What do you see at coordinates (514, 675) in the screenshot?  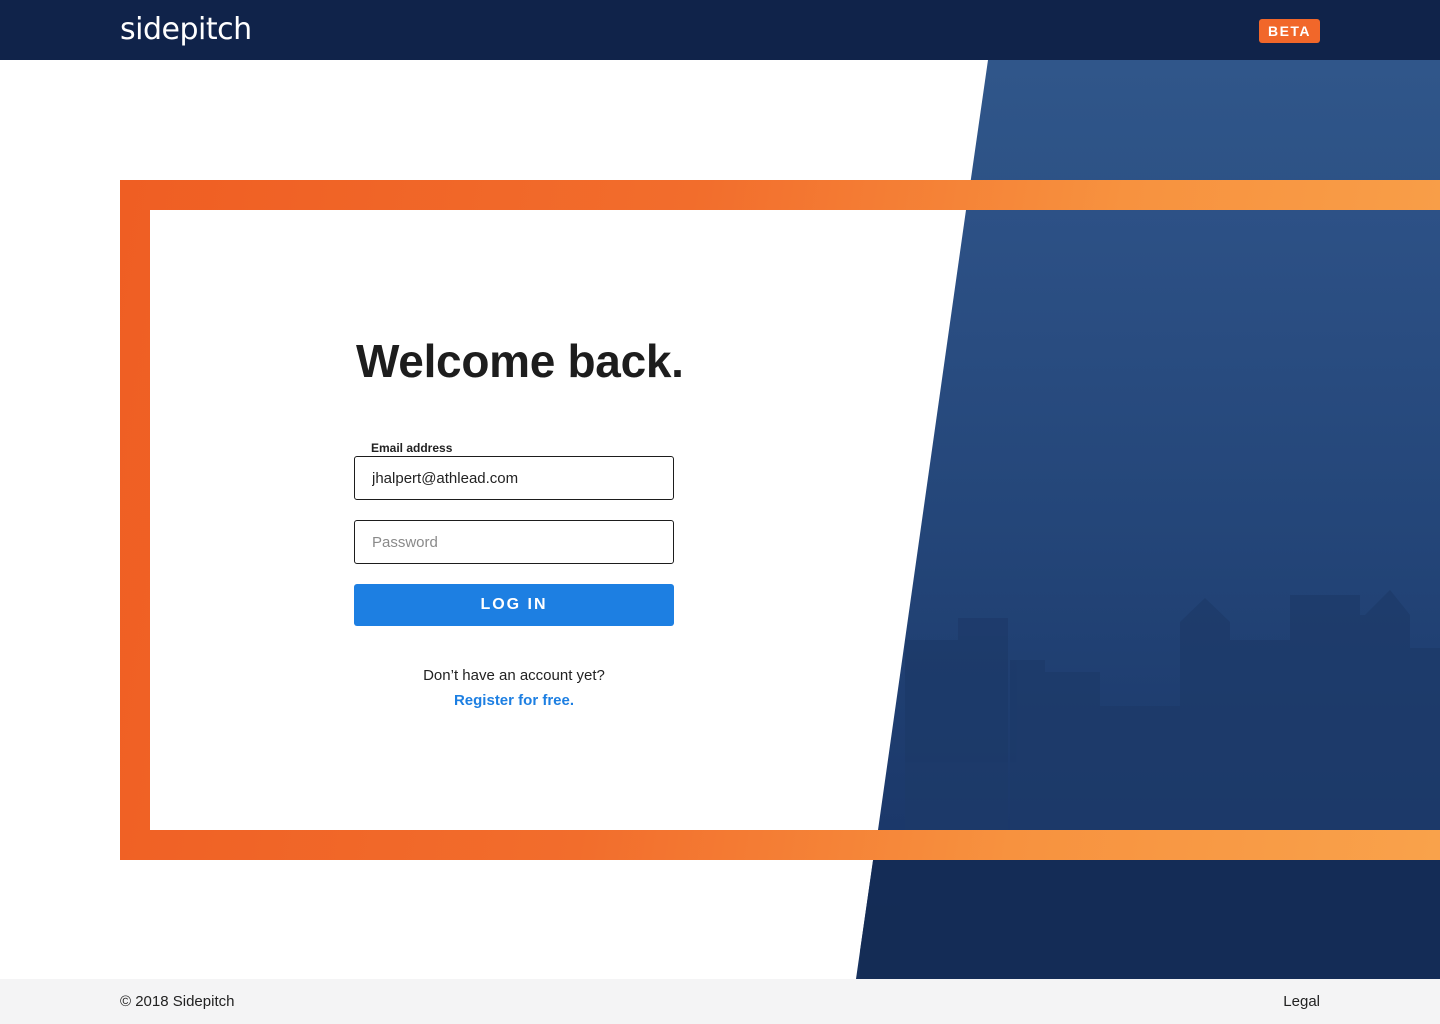 I see `no-account-text: Don’t have an account yet?` at bounding box center [514, 675].